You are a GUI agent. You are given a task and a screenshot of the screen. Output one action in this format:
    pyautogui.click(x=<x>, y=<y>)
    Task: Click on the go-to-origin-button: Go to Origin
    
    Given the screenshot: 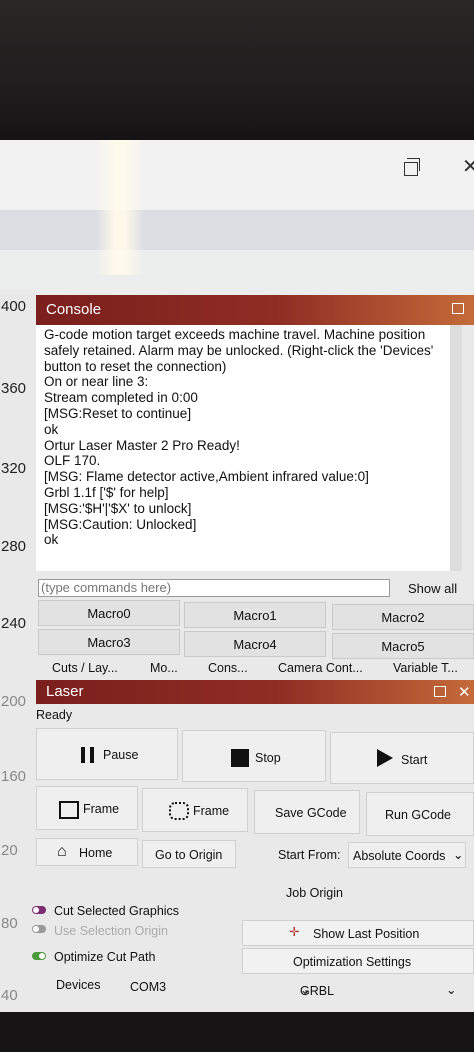 What is the action you would take?
    pyautogui.click(x=189, y=854)
    